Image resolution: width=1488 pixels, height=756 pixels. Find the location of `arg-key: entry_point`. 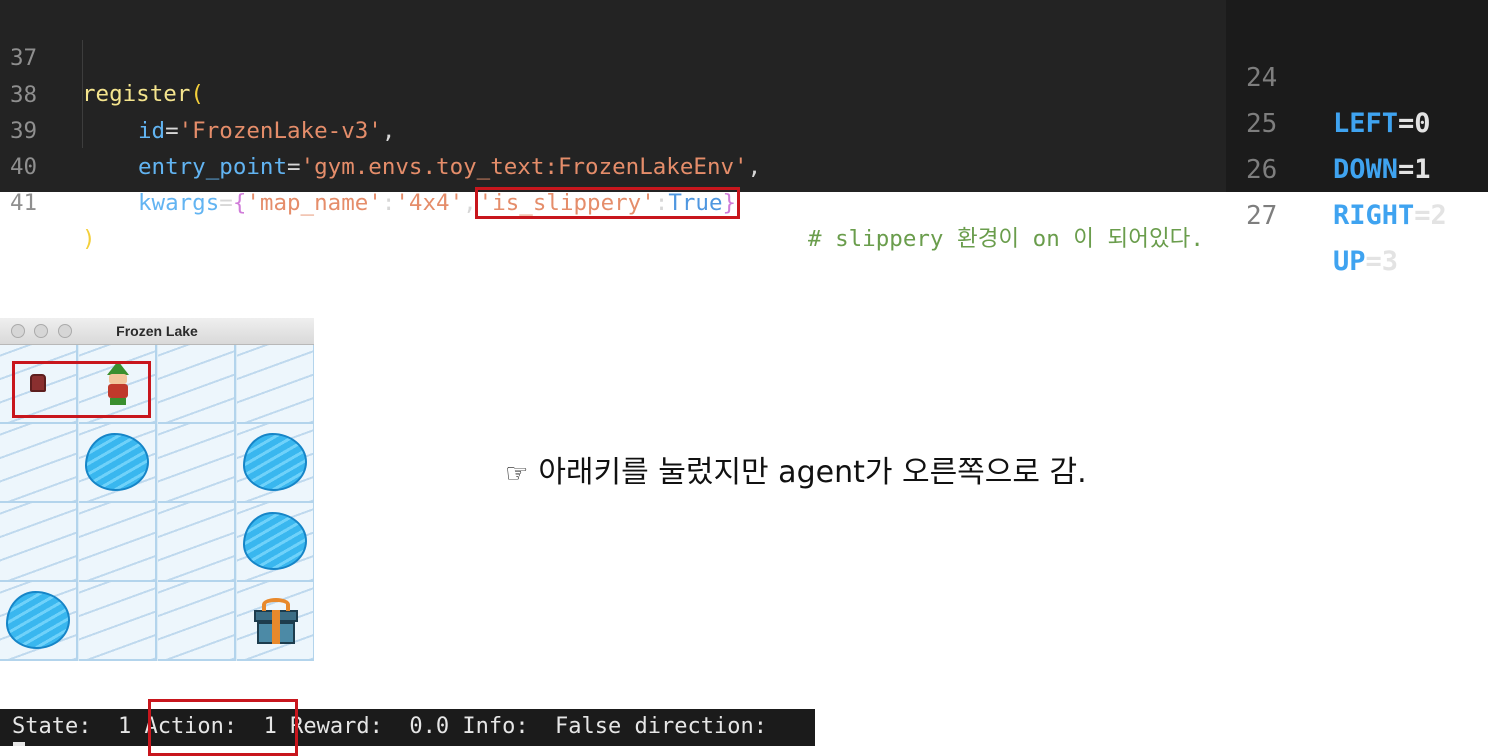

arg-key: entry_point is located at coordinates (213, 167).